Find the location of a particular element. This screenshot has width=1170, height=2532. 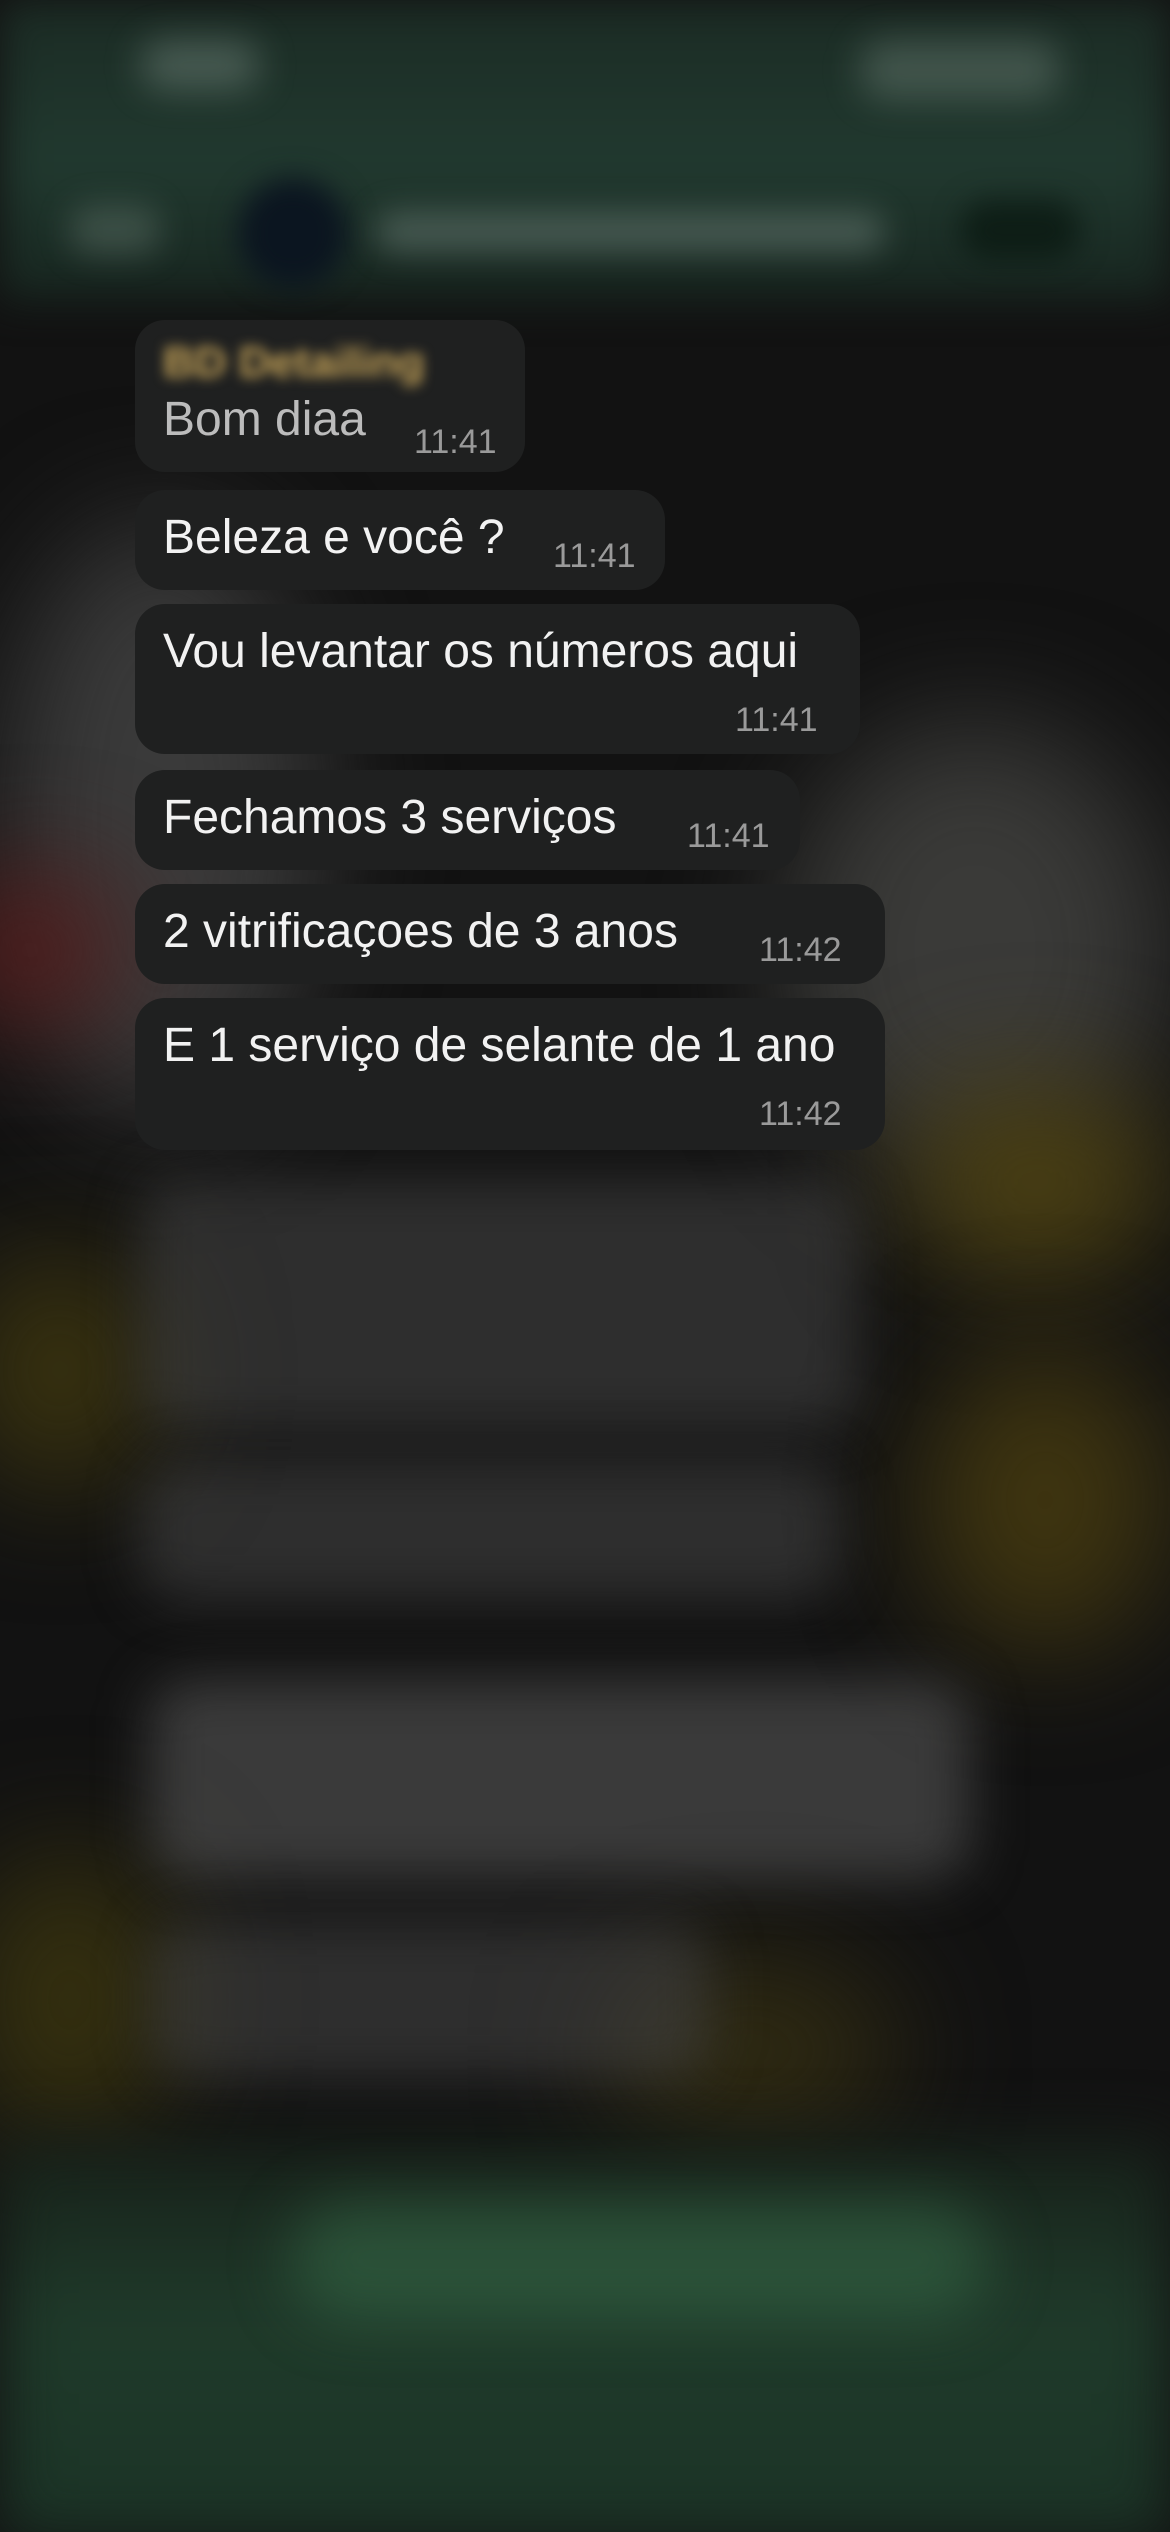

message-text: 2 vitrificaçoes de 3 anos is located at coordinates (420, 931).